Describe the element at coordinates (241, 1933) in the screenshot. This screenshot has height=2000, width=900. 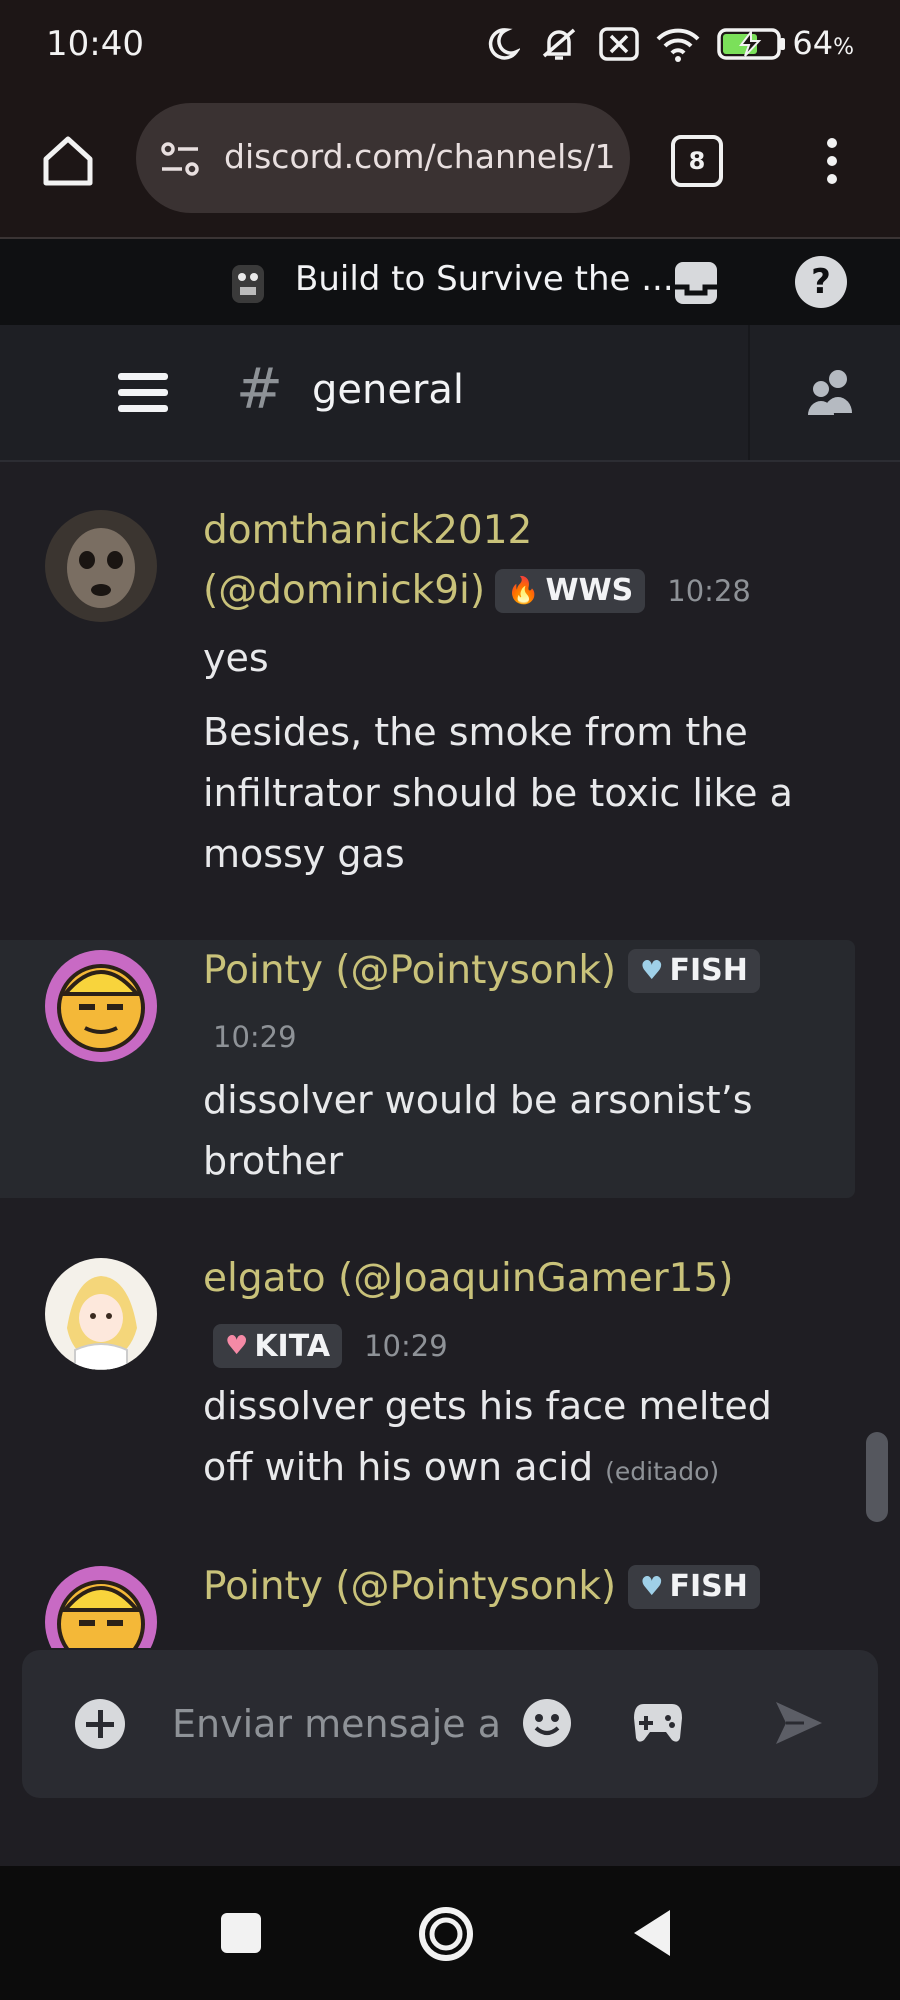
I see `recents-button` at that location.